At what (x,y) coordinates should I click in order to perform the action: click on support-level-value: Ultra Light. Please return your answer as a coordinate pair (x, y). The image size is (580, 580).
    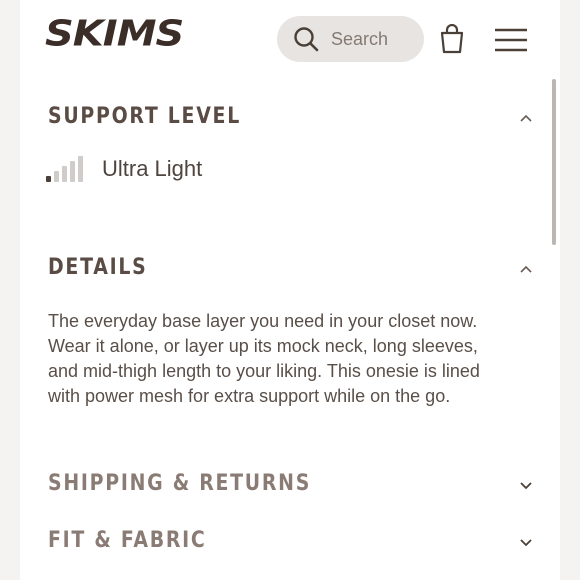
    Looking at the image, I should click on (152, 168).